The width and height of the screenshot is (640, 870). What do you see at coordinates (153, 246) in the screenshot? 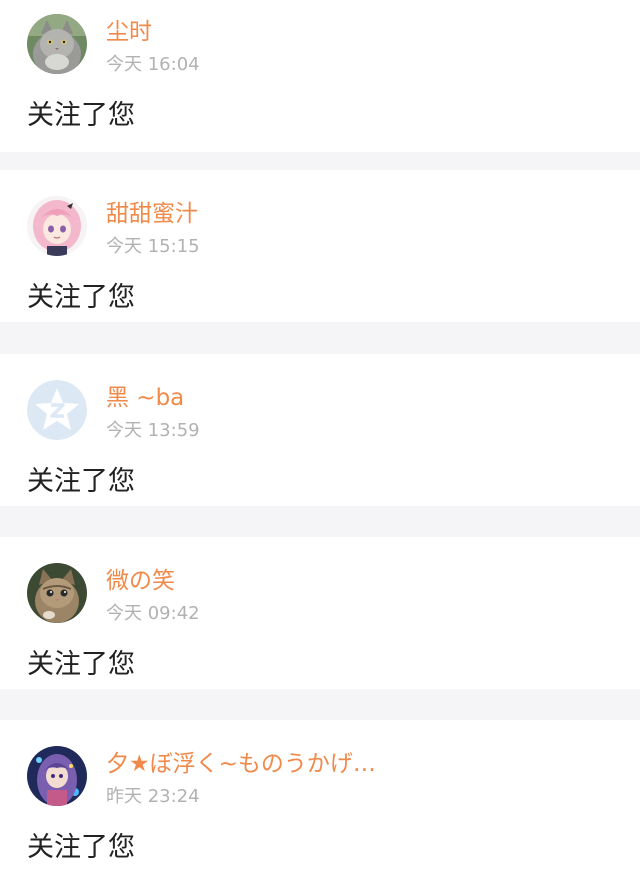
I see `timestamp: 今天 15:15` at bounding box center [153, 246].